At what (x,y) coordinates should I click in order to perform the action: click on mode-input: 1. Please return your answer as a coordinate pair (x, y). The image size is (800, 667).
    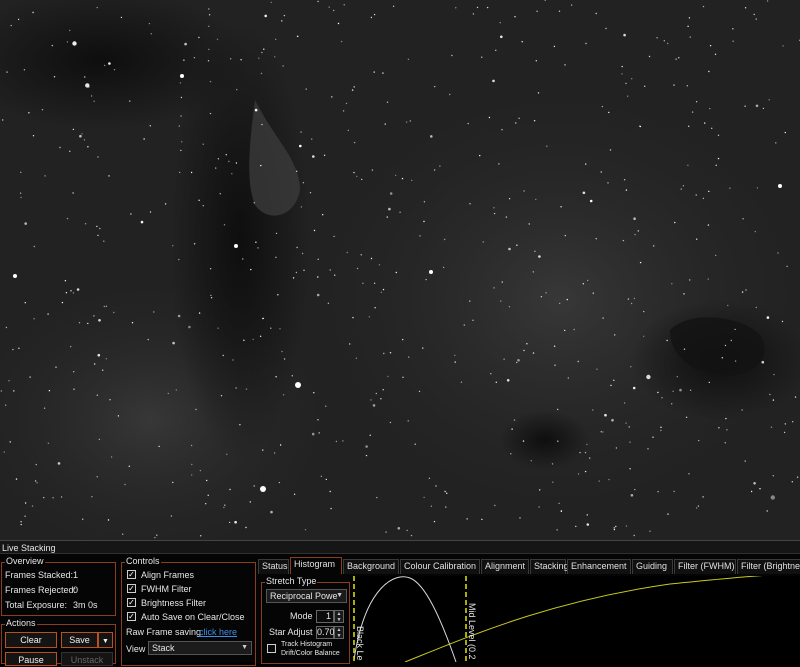
    Looking at the image, I should click on (325, 616).